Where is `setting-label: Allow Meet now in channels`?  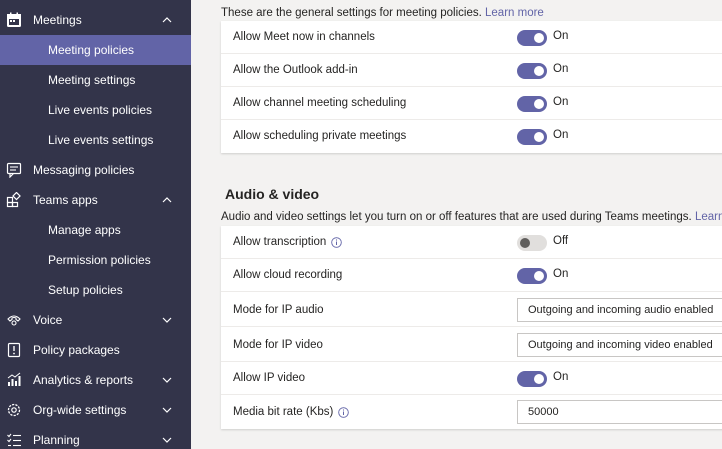 setting-label: Allow Meet now in channels is located at coordinates (304, 37).